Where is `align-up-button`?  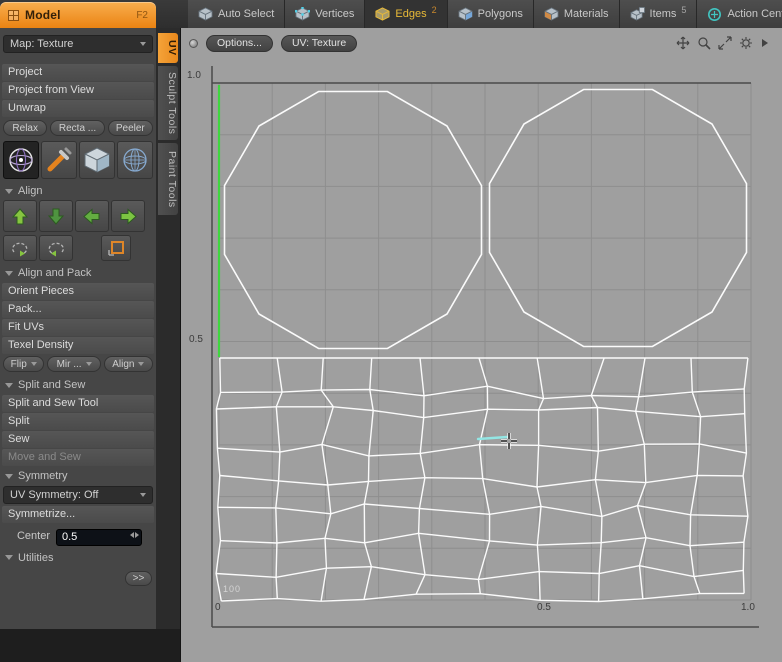 align-up-button is located at coordinates (20, 216).